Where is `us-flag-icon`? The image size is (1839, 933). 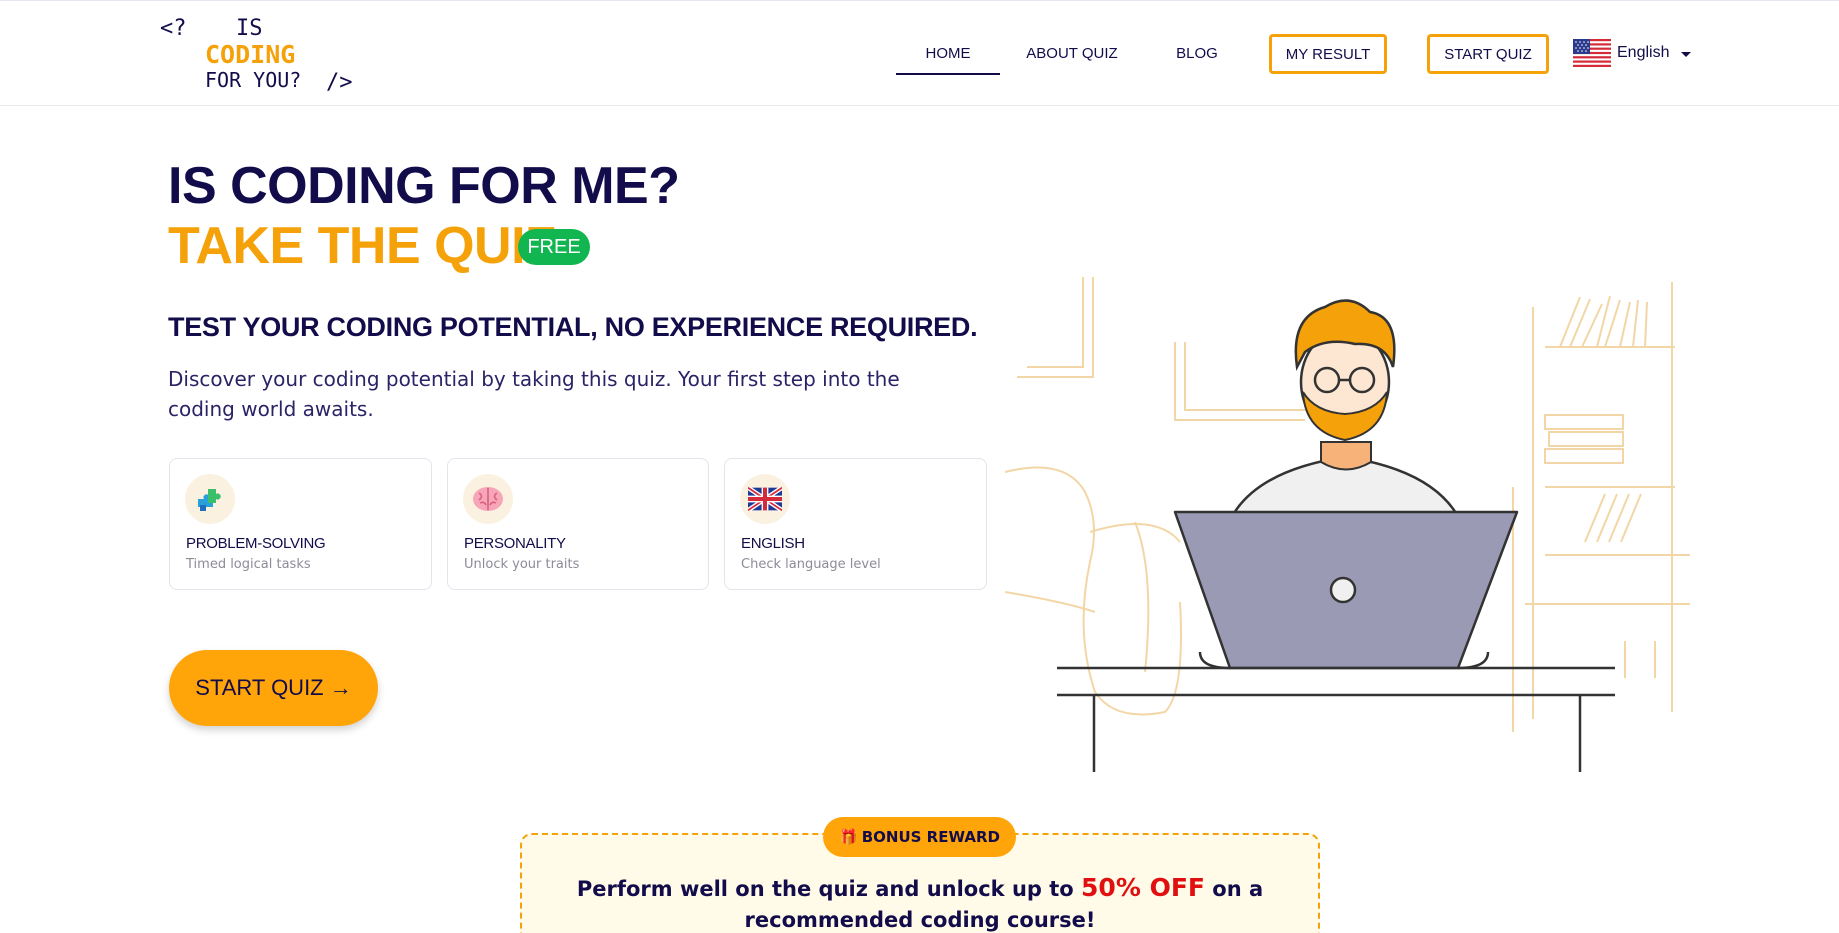
us-flag-icon is located at coordinates (1592, 53).